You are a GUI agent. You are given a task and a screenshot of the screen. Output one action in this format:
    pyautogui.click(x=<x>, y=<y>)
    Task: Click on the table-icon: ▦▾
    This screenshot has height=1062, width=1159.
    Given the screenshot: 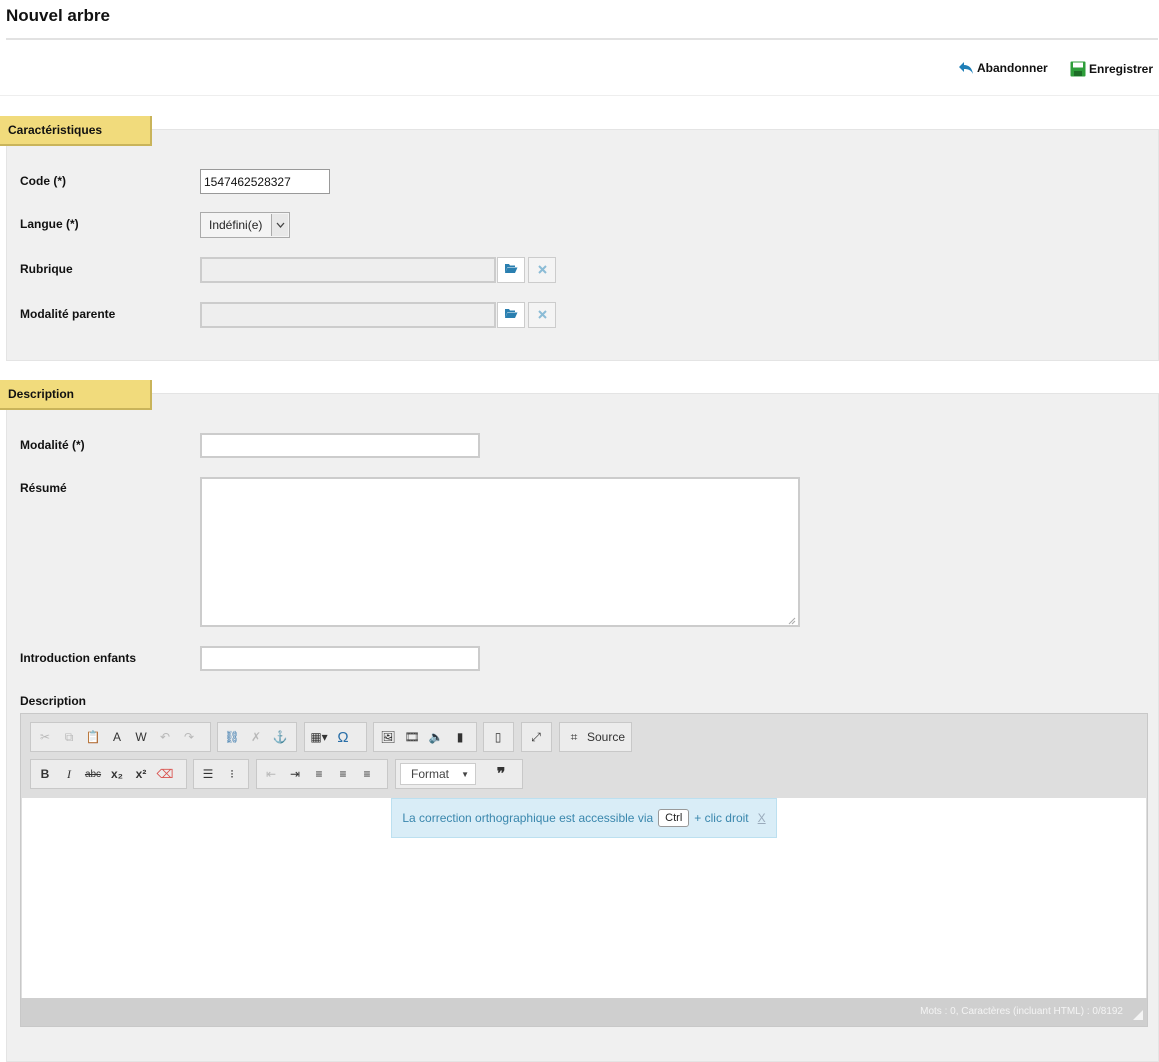 What is the action you would take?
    pyautogui.click(x=319, y=737)
    